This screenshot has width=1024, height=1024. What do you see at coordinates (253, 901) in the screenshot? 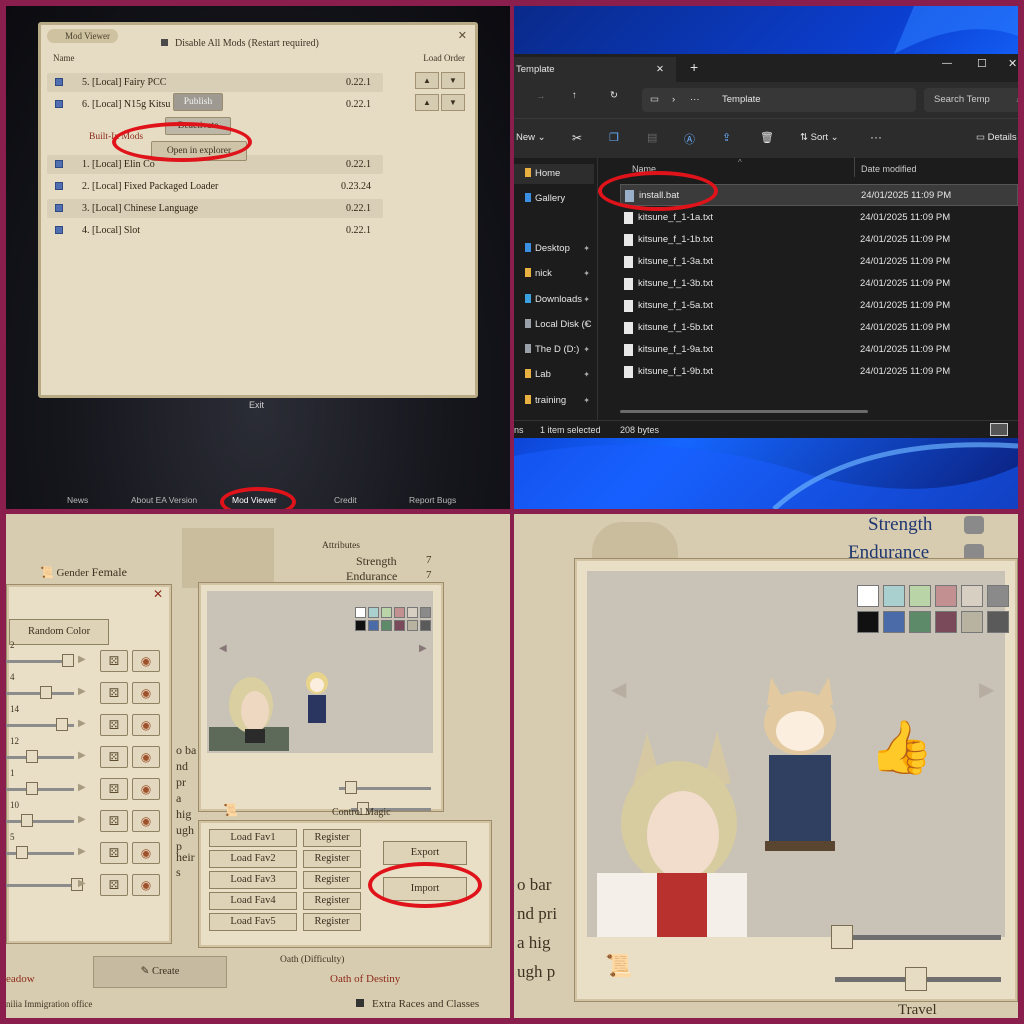
I see `load-fav-button: Load Fav4` at bounding box center [253, 901].